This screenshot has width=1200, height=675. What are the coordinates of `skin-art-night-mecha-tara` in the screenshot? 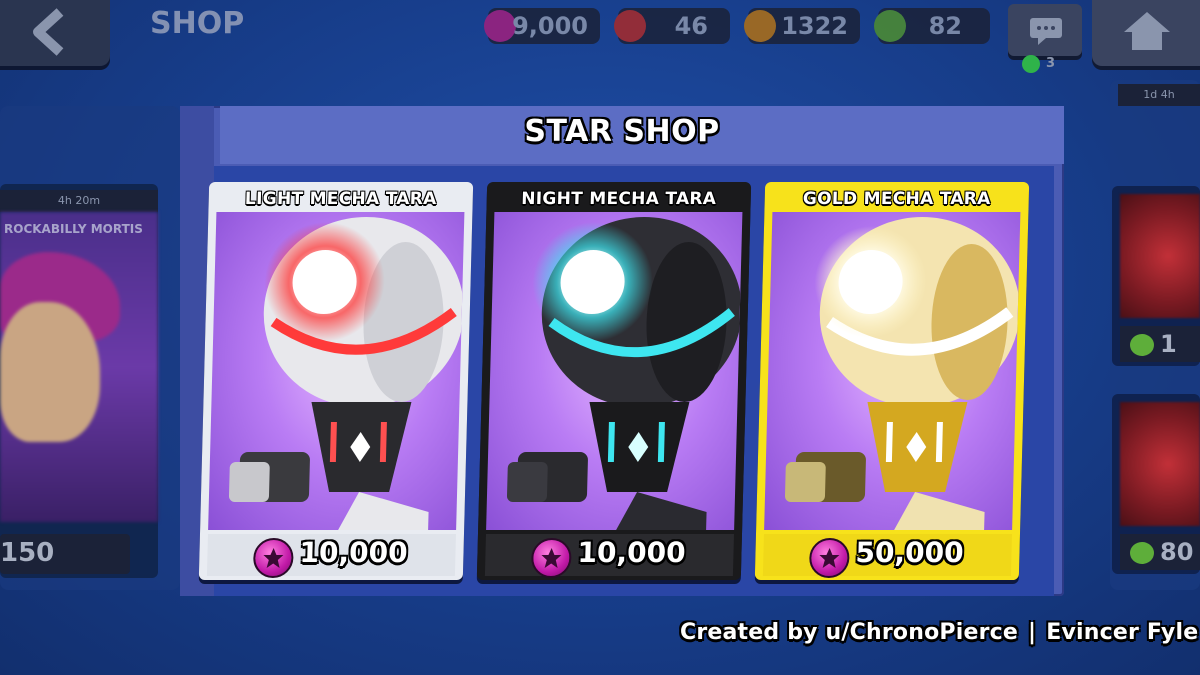 It's located at (614, 371).